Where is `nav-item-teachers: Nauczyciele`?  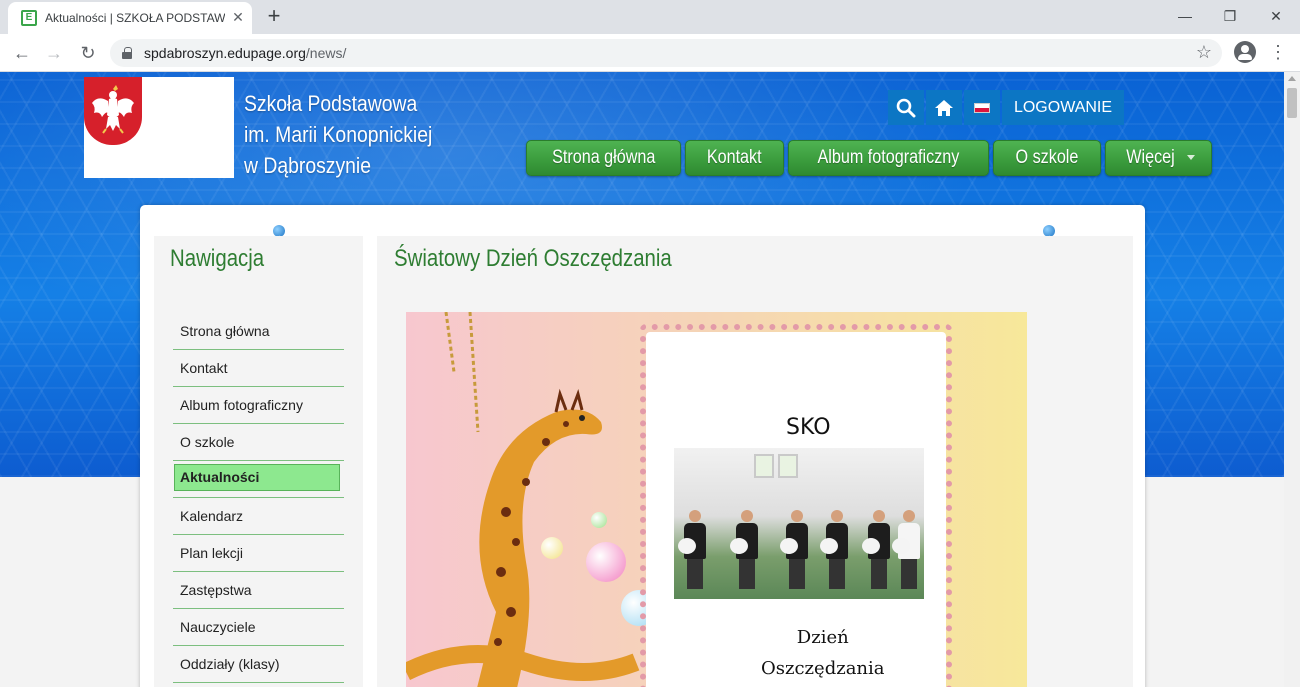
nav-item-teachers: Nauczyciele is located at coordinates (258, 627).